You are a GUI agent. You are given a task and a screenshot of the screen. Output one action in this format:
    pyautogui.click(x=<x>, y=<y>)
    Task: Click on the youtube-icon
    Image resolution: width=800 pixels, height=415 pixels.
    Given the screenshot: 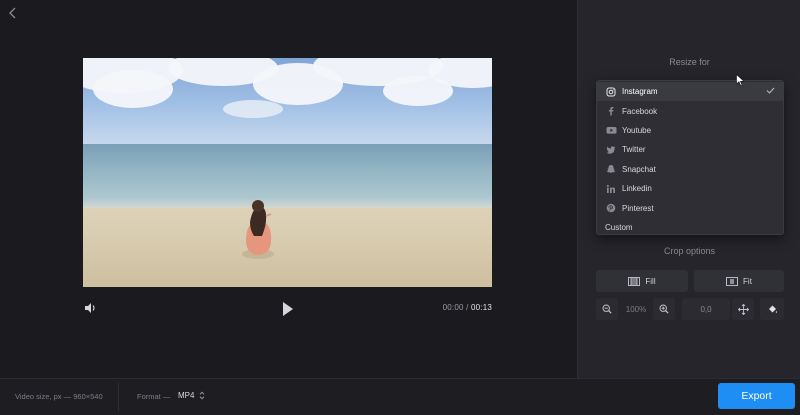 What is the action you would take?
    pyautogui.click(x=611, y=130)
    